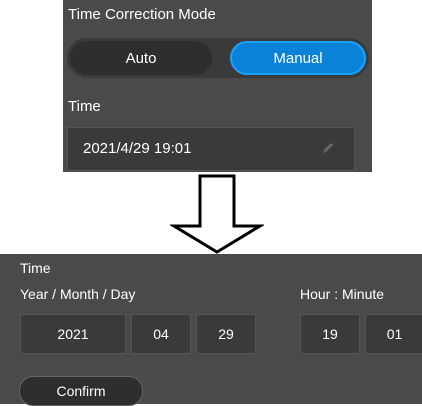 The width and height of the screenshot is (422, 406). What do you see at coordinates (217, 214) in the screenshot?
I see `down-arrow-icon` at bounding box center [217, 214].